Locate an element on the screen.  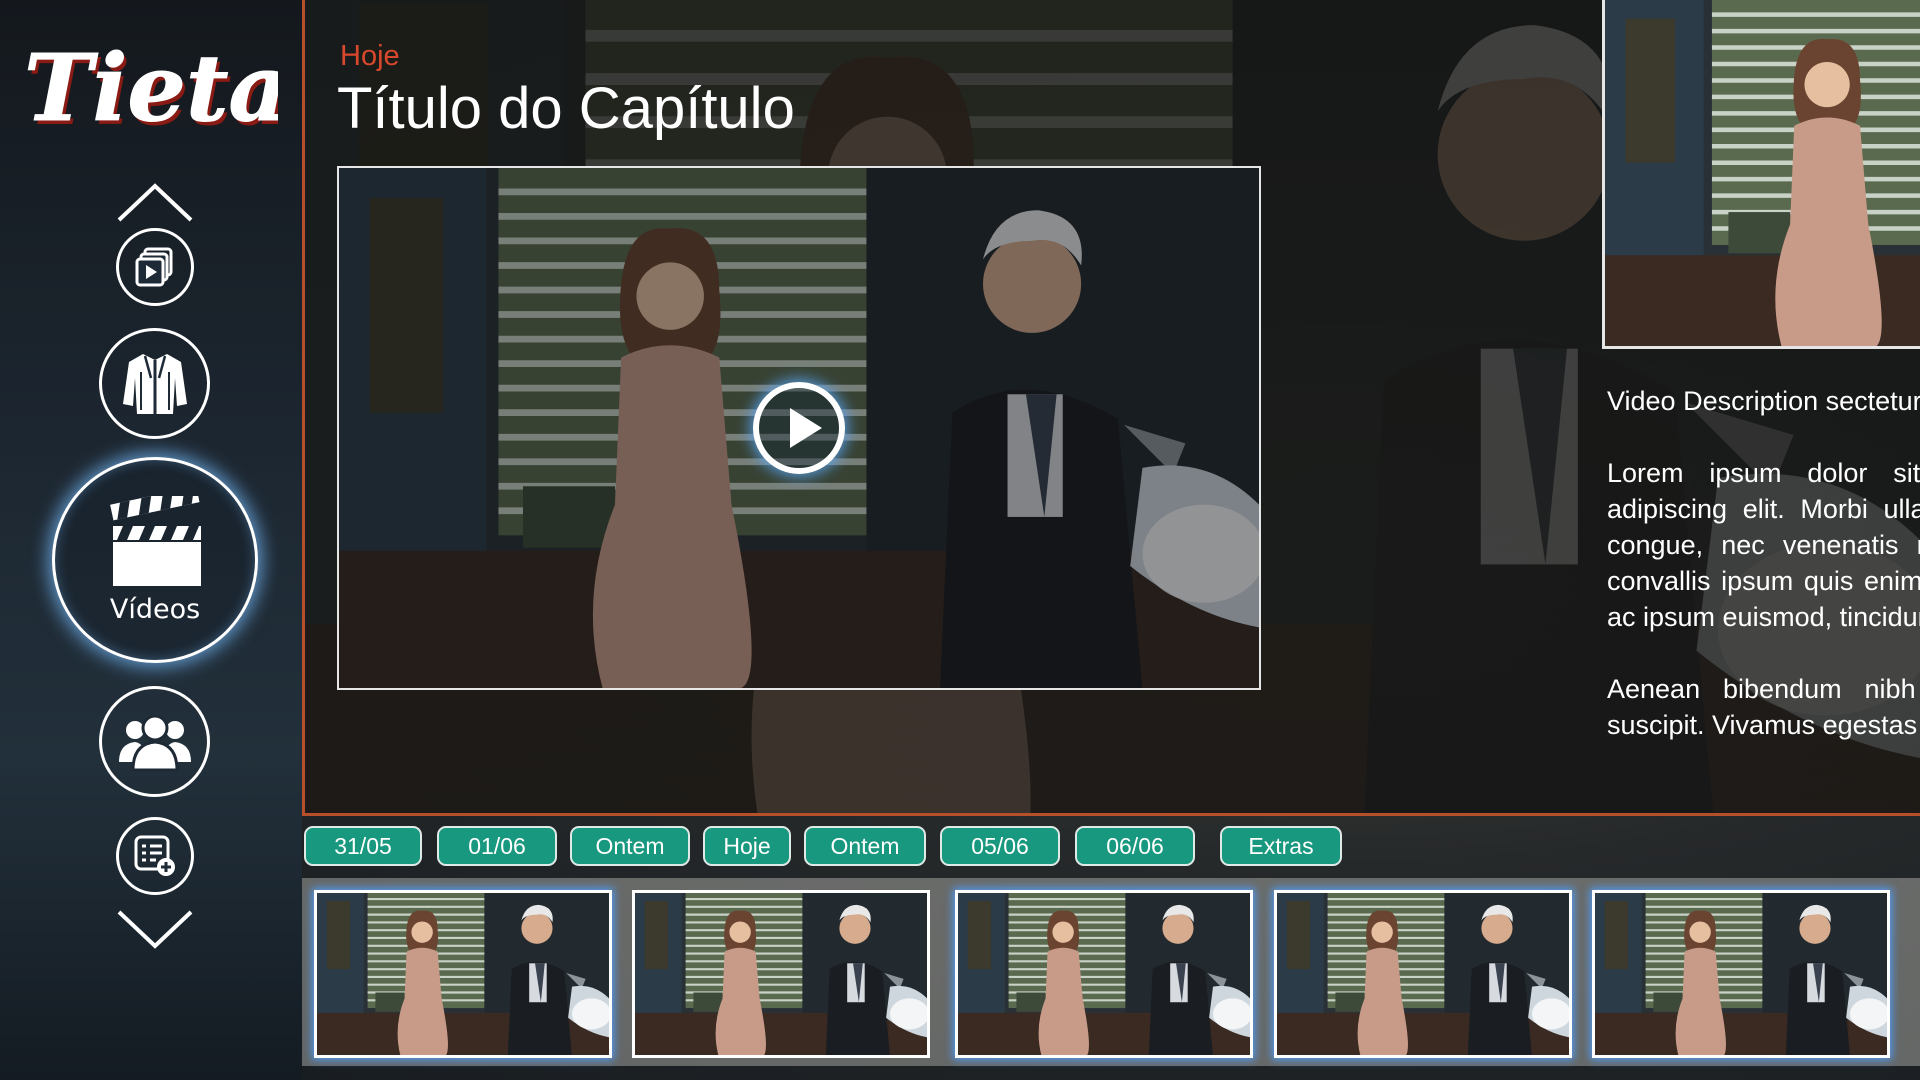
nav-playlist-button is located at coordinates (155, 267).